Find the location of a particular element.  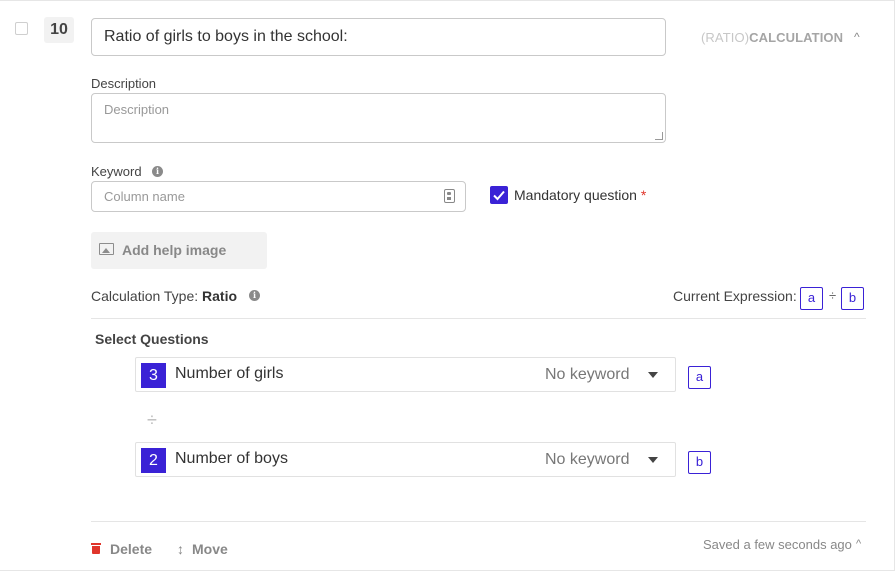

question-type-prefix: (RATIO) is located at coordinates (725, 37).